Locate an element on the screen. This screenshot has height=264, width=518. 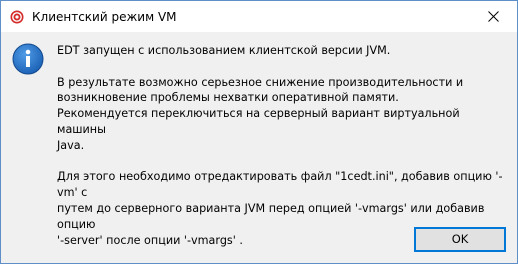
window-title: Клиентский режим VM is located at coordinates (104, 17).